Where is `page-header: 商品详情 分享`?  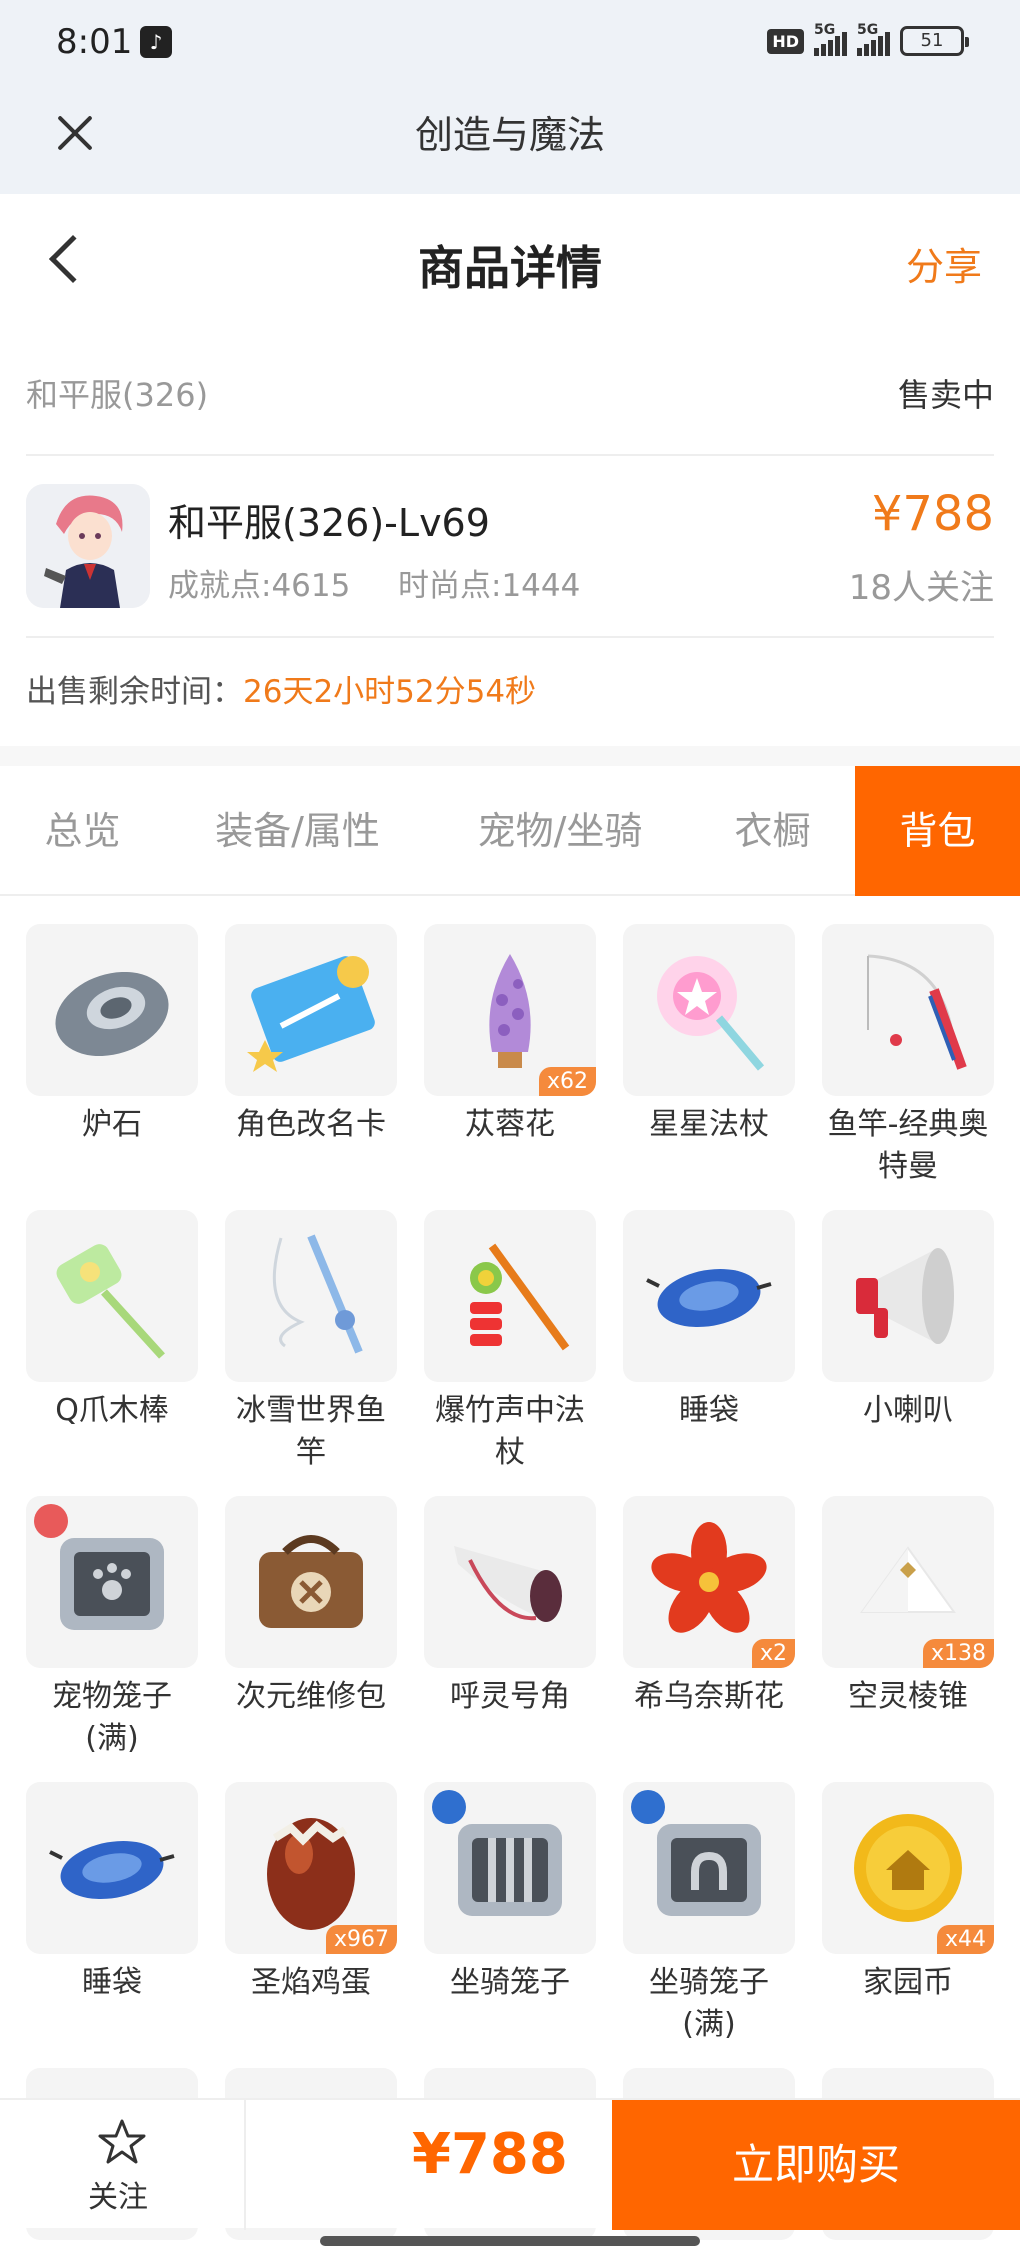
page-header: 商品详情 分享 is located at coordinates (510, 262).